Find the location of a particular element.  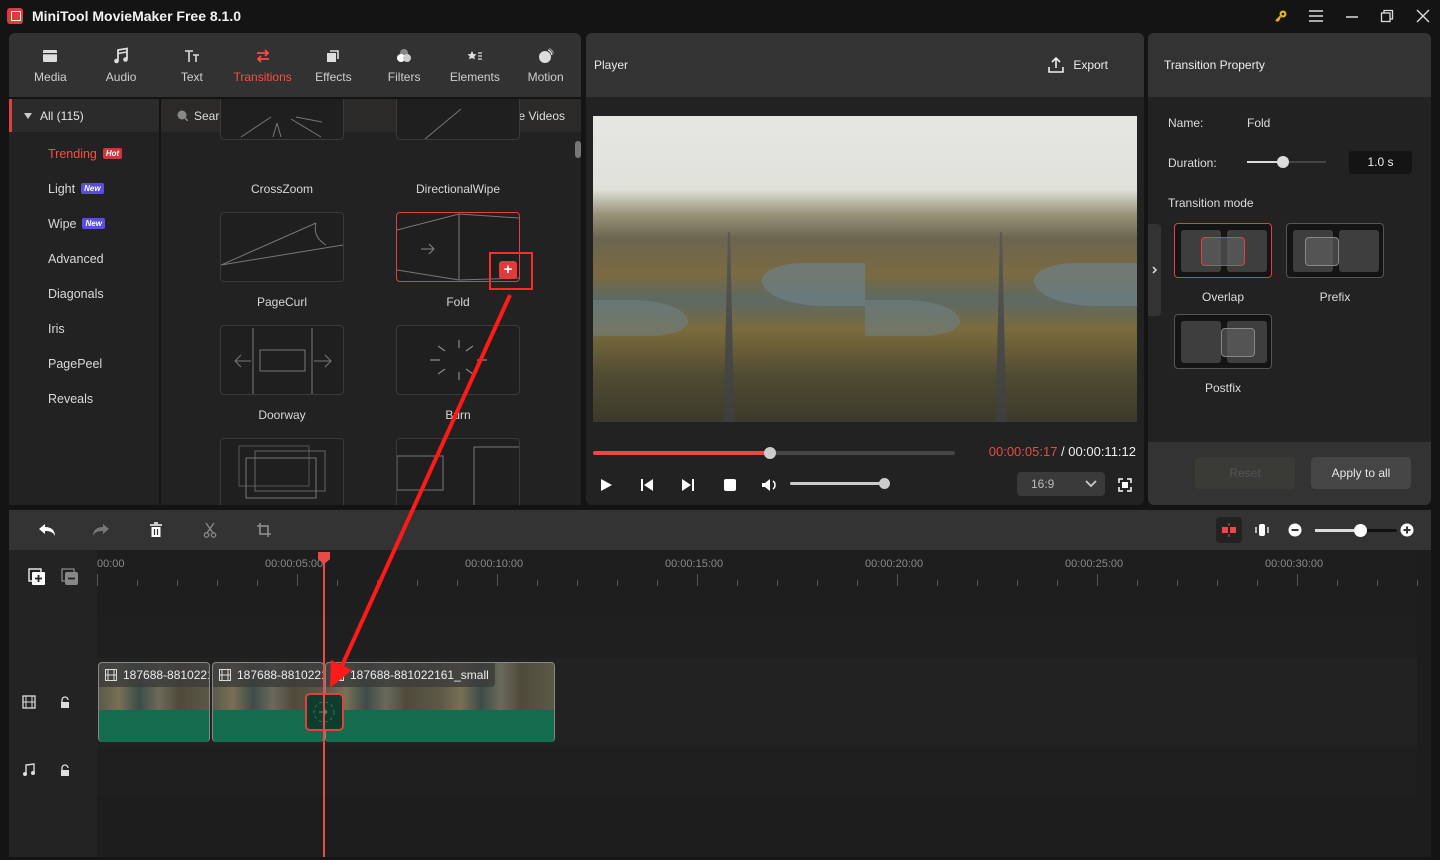

duration-input: 1.0 s is located at coordinates (1380, 162).